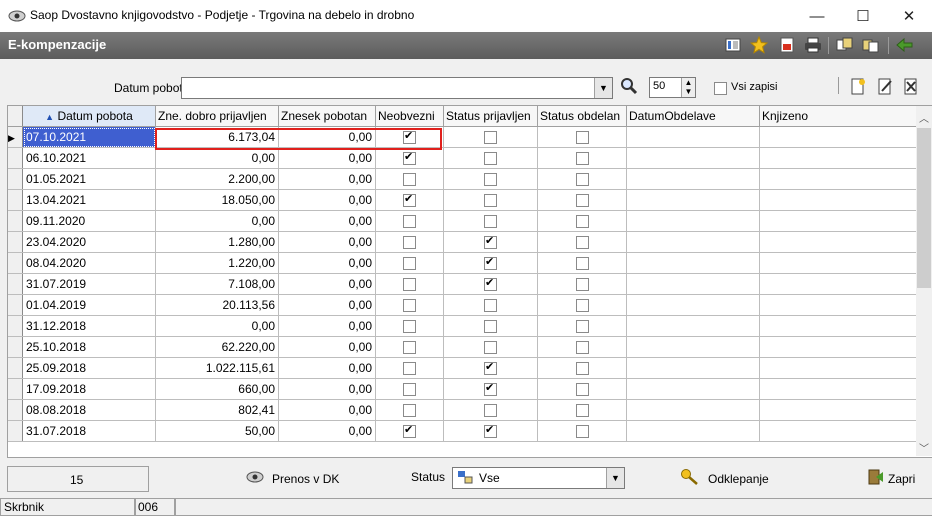 This screenshot has height=516, width=932. Describe the element at coordinates (720, 89) in the screenshot. I see `all-records-checkbox` at that location.